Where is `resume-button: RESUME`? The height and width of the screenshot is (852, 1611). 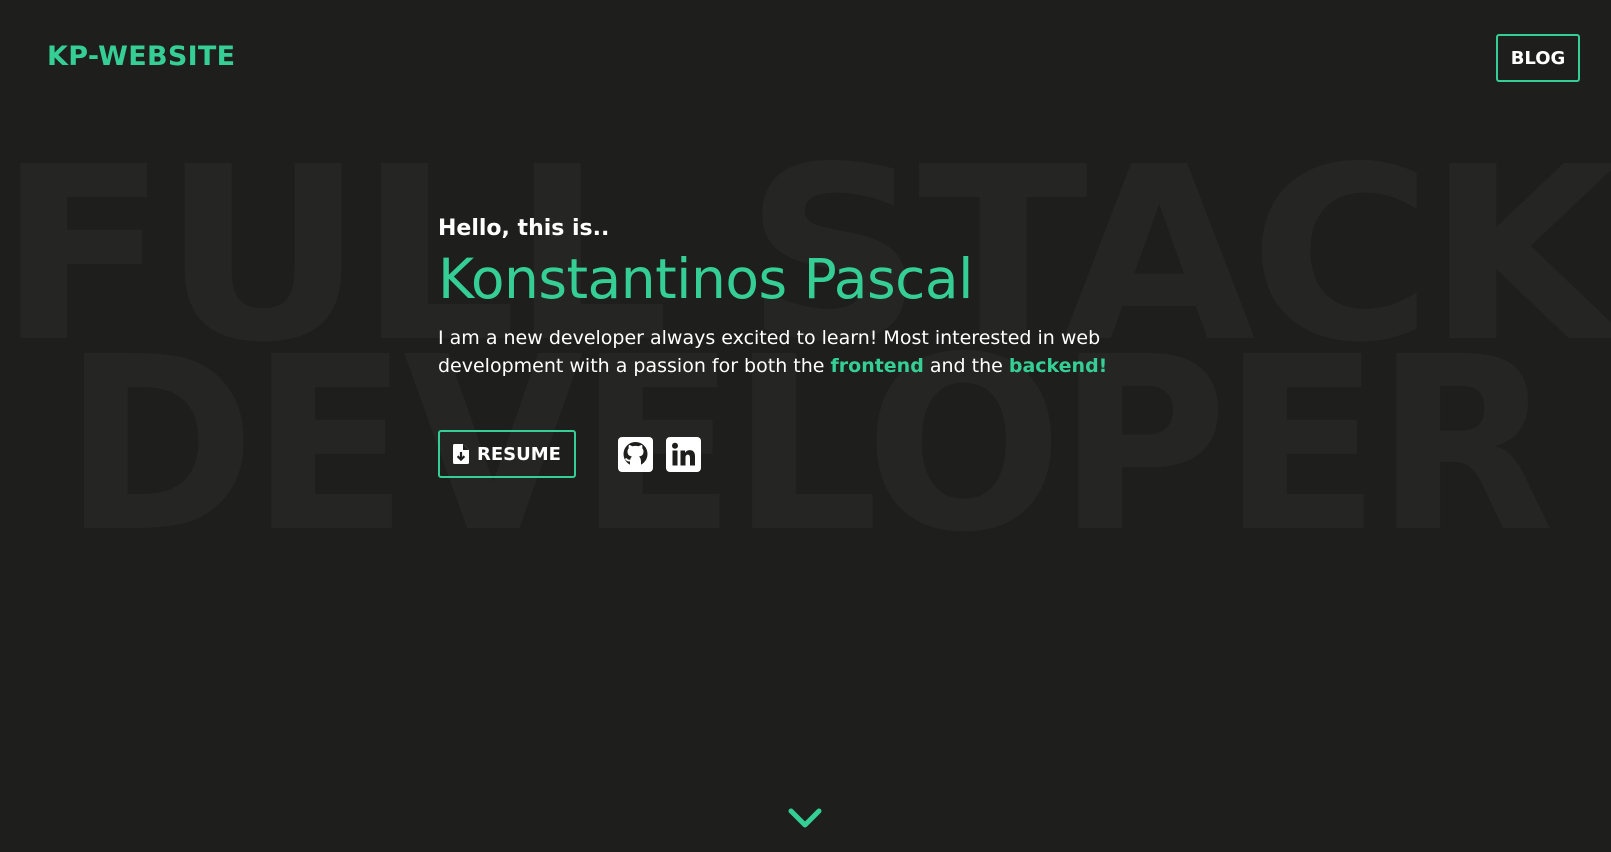 resume-button: RESUME is located at coordinates (507, 454).